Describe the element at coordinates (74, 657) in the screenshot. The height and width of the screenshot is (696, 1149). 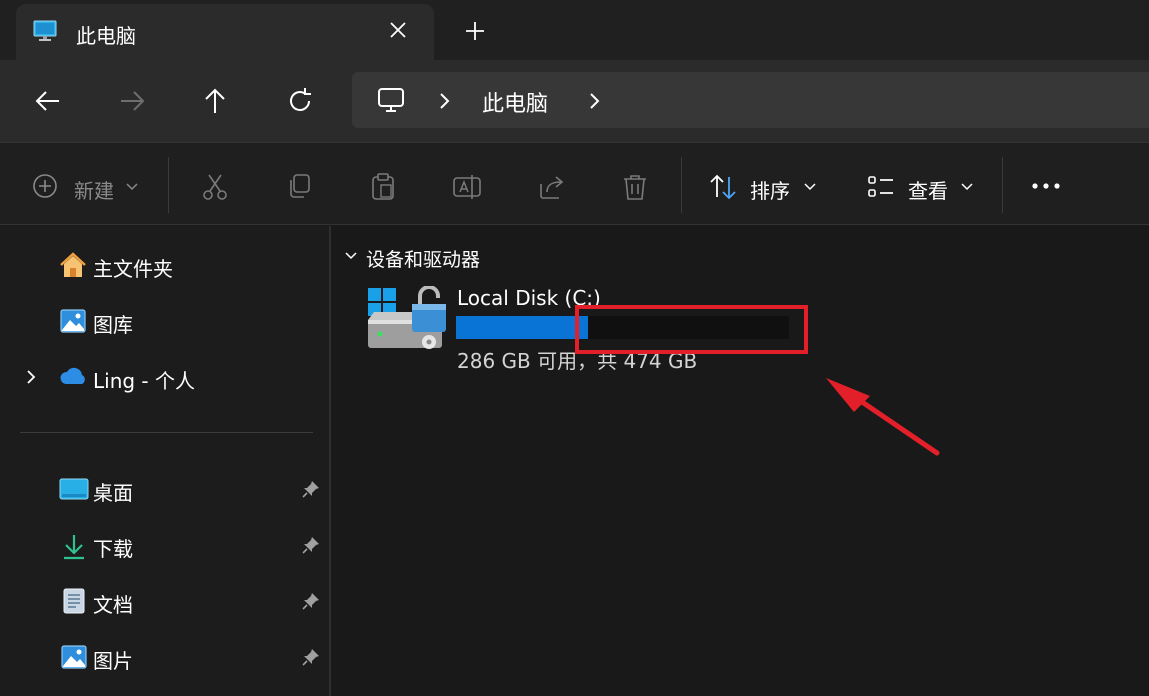
I see `pictures-icon` at that location.